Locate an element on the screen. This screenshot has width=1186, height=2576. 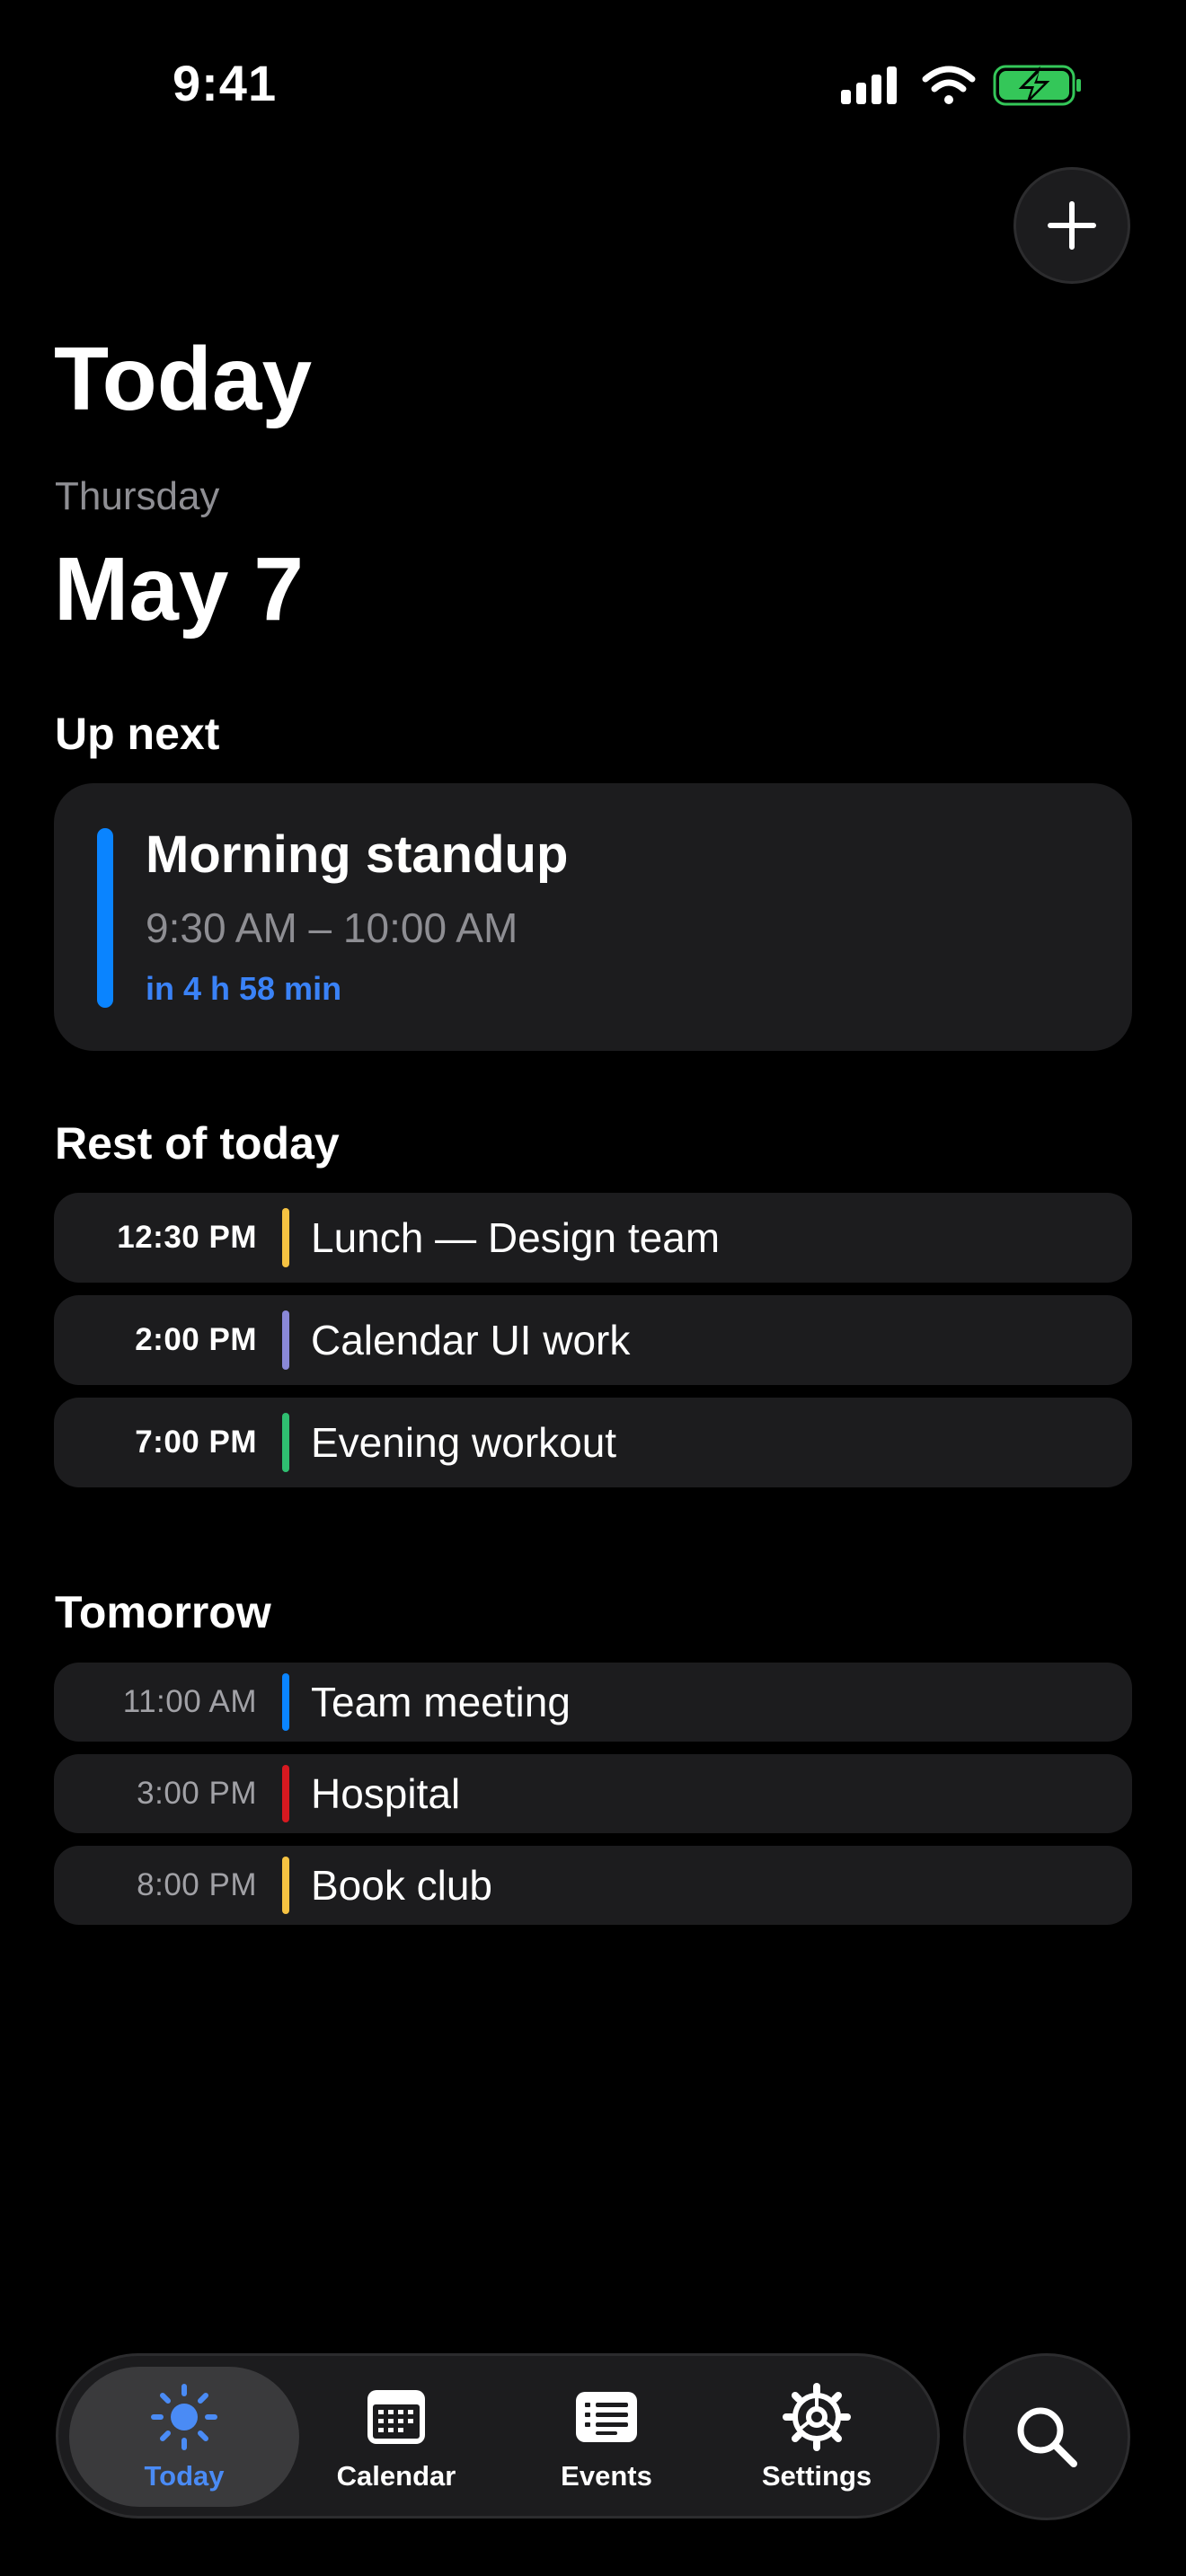
tab-today: Today is located at coordinates (184, 2437).